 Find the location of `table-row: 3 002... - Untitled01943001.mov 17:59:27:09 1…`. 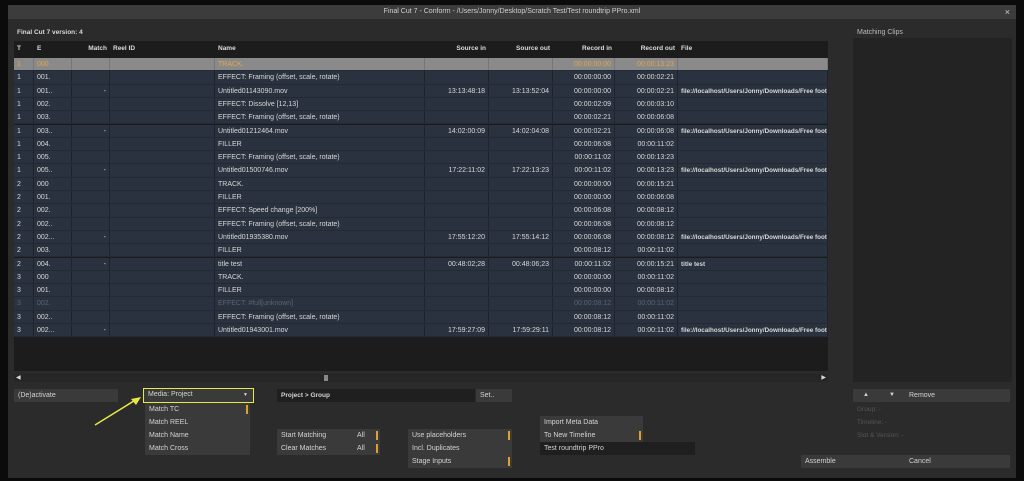

table-row: 3 002... - Untitled01943001.mov 17:59:27:09 1… is located at coordinates (421, 331).